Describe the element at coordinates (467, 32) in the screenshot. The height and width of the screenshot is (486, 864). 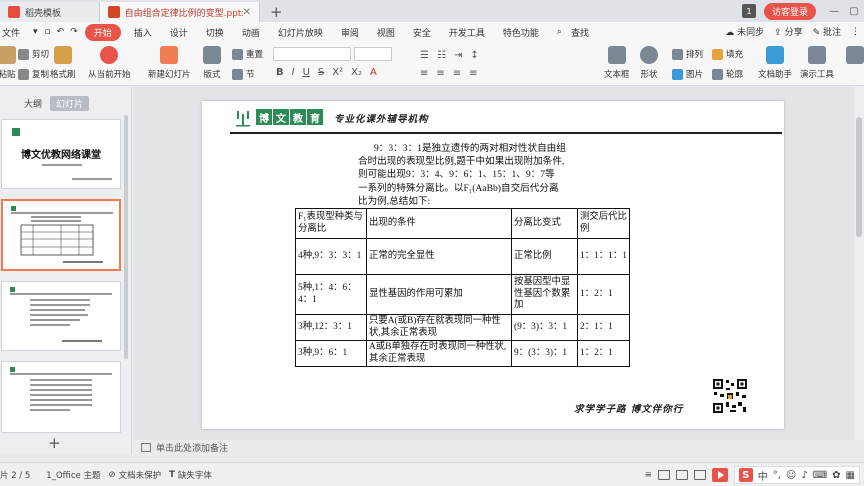
I see `menu-developer: 开发工具` at that location.